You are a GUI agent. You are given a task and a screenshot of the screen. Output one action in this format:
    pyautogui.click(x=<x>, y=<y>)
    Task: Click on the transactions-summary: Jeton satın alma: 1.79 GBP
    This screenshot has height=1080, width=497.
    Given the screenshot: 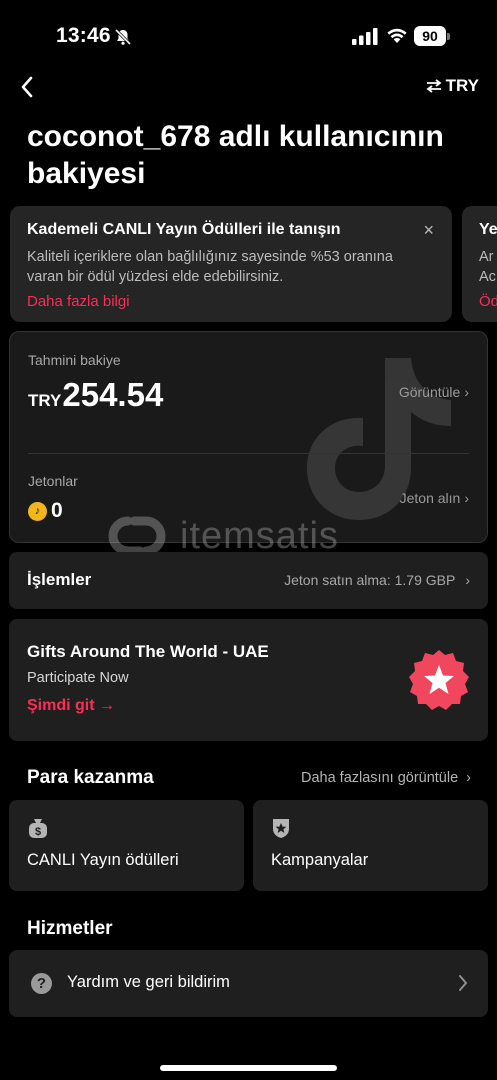 What is the action you would take?
    pyautogui.click(x=370, y=580)
    